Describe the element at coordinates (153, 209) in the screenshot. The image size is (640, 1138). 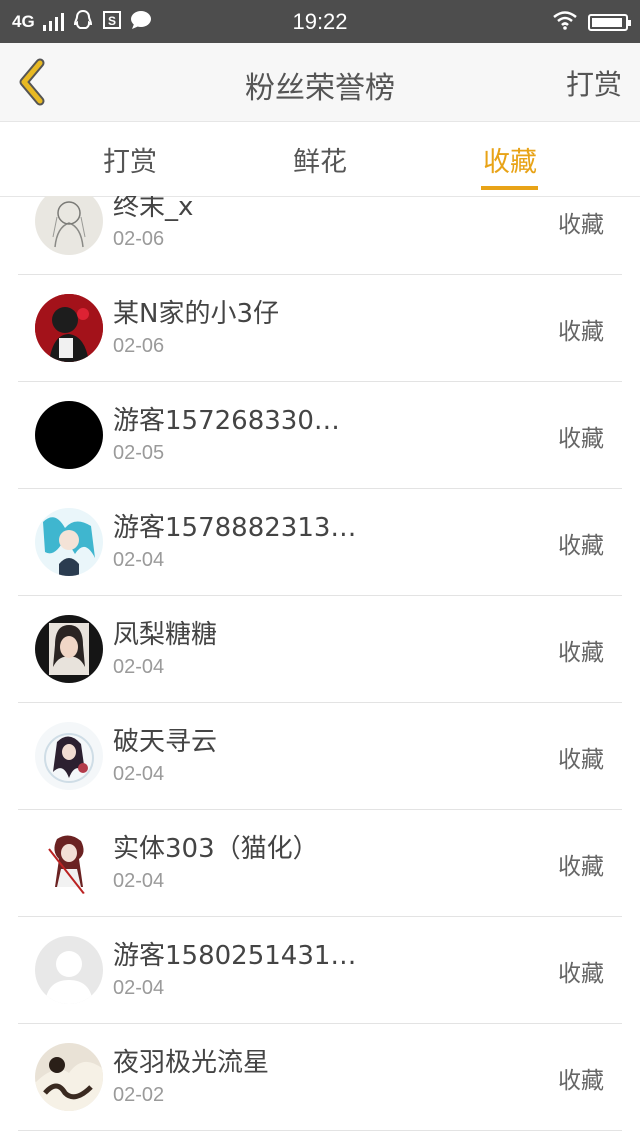
I see `fan-name: 终末_x` at that location.